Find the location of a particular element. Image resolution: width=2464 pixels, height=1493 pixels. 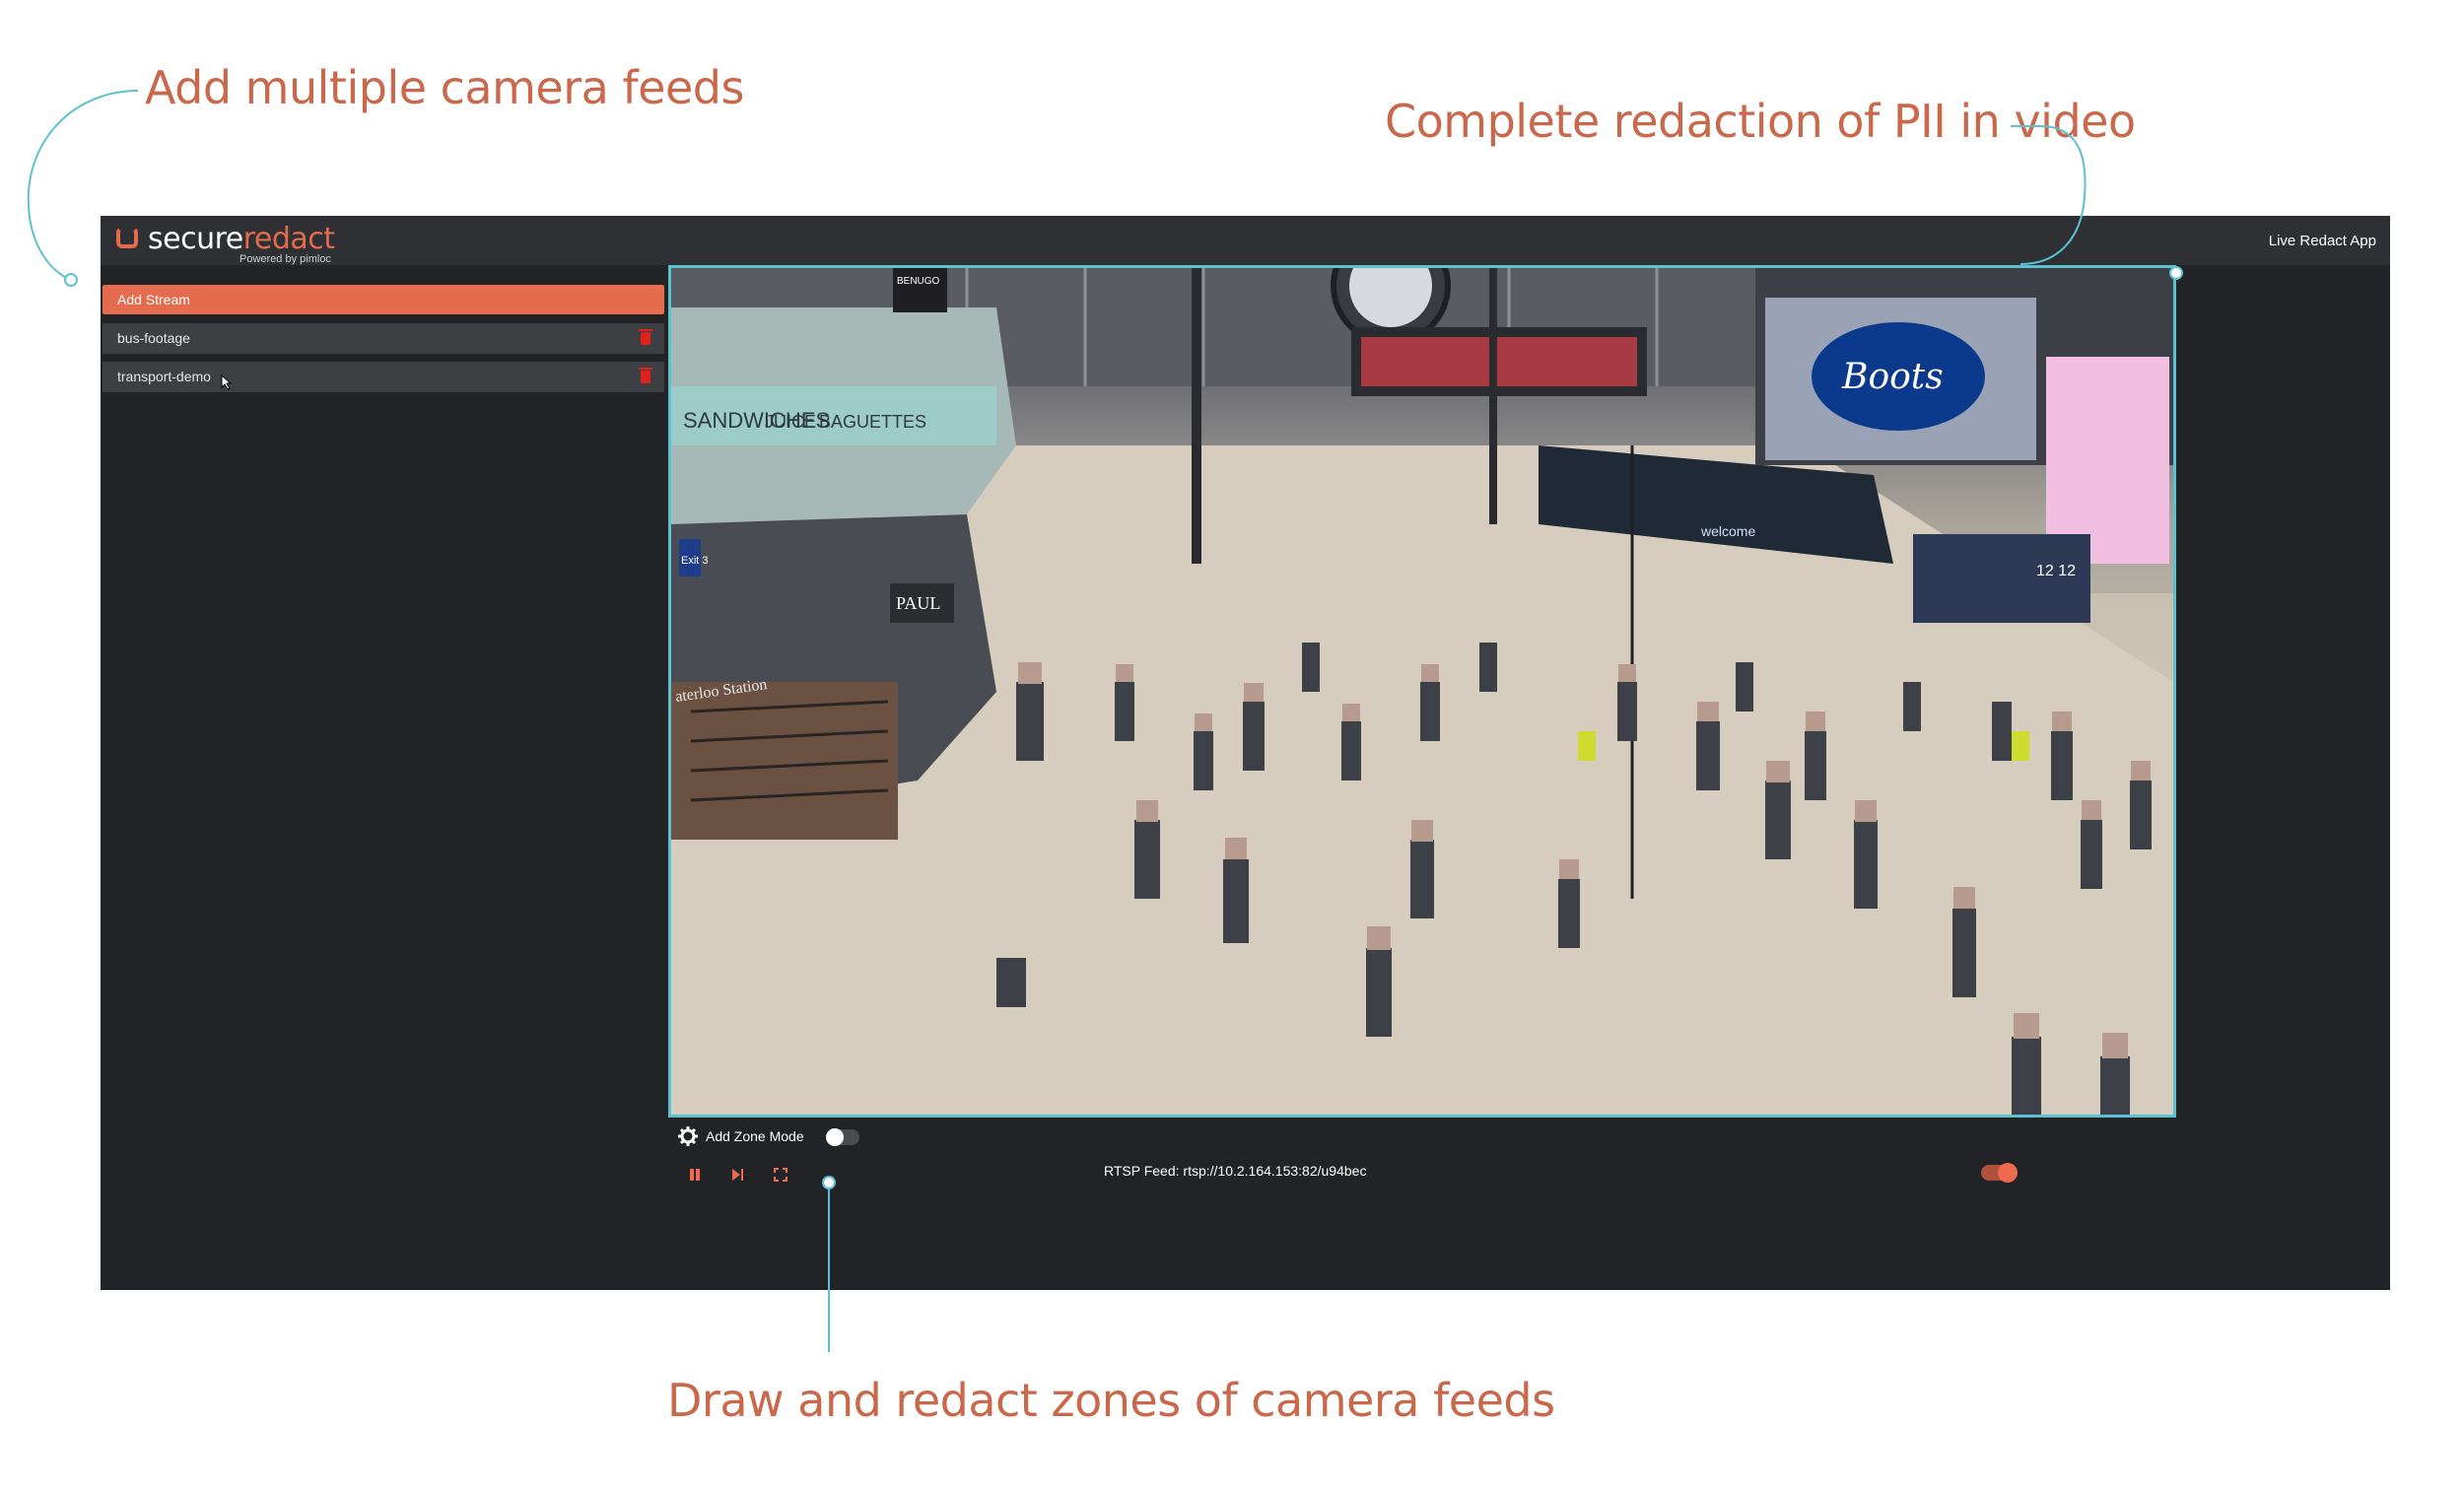

exit-sign-text: Exit 3 is located at coordinates (695, 561).